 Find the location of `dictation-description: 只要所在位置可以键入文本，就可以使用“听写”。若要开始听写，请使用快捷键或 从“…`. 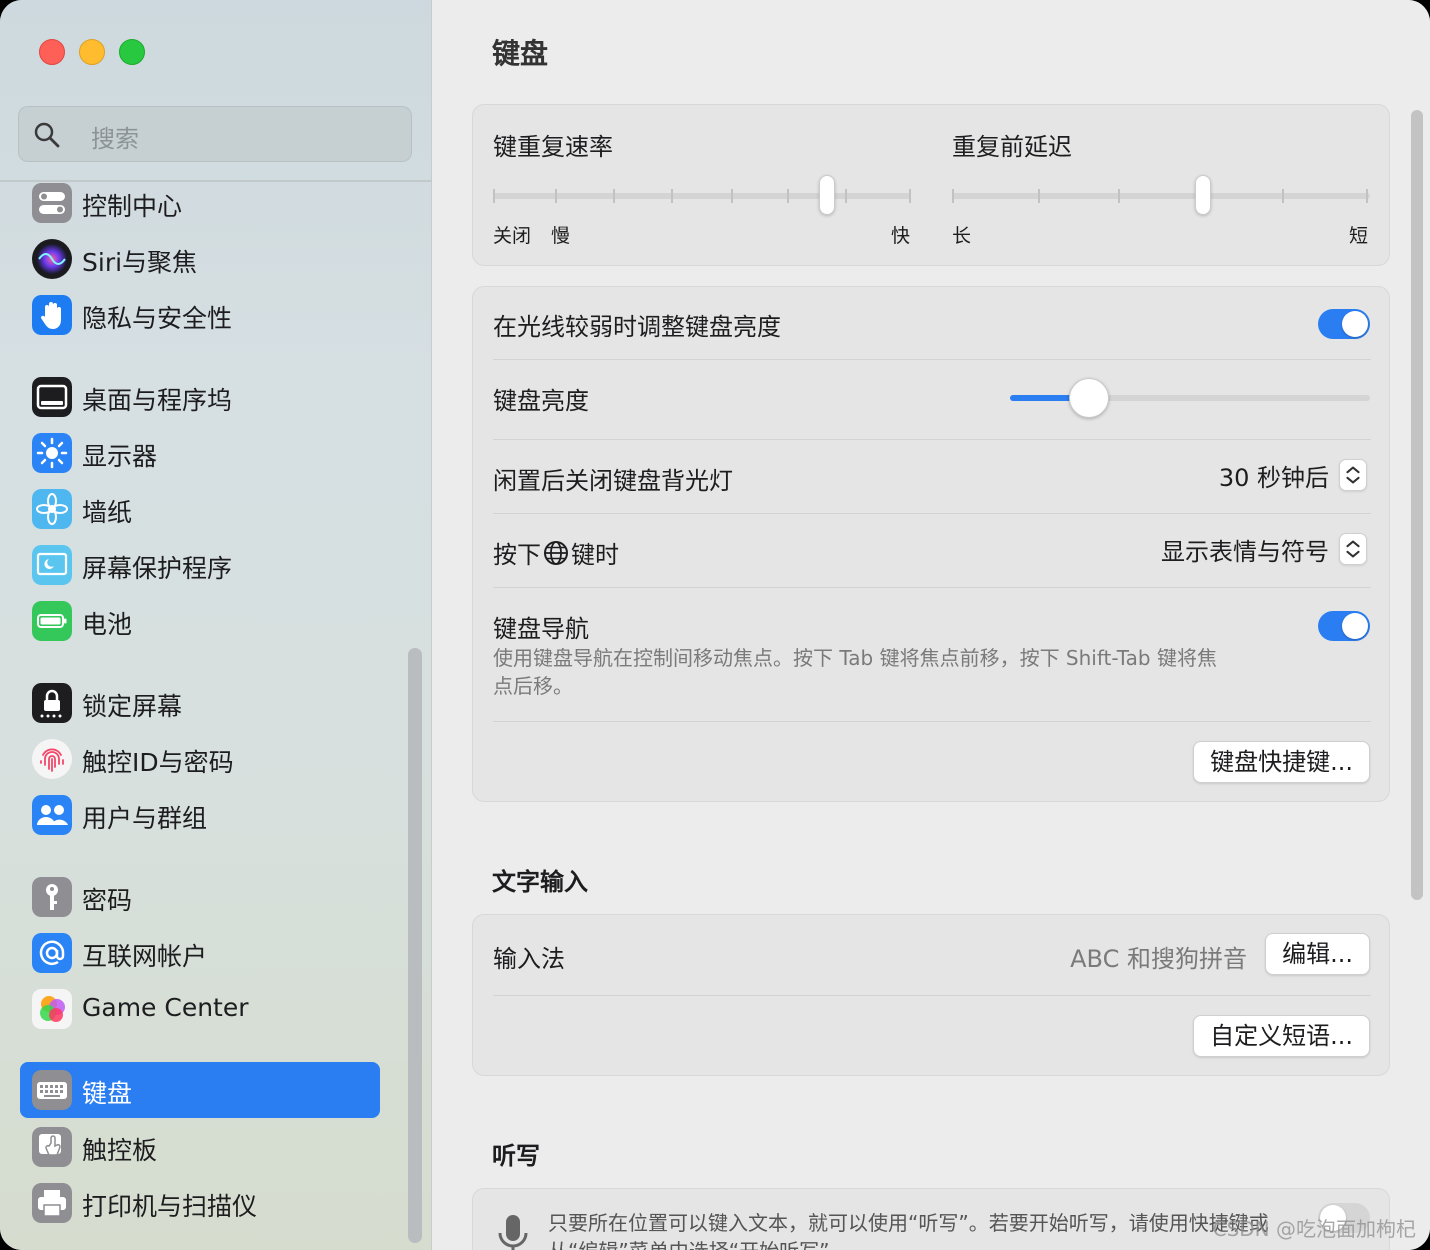

dictation-description: 只要所在位置可以键入文本，就可以使用“听写”。若要开始听写，请使用快捷键或 从“… is located at coordinates (908, 1230).